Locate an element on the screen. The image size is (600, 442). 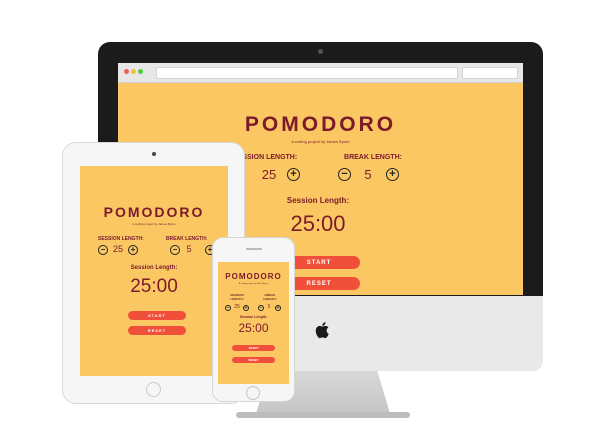
session-label-line2: LENGTH: is located at coordinates (237, 299).